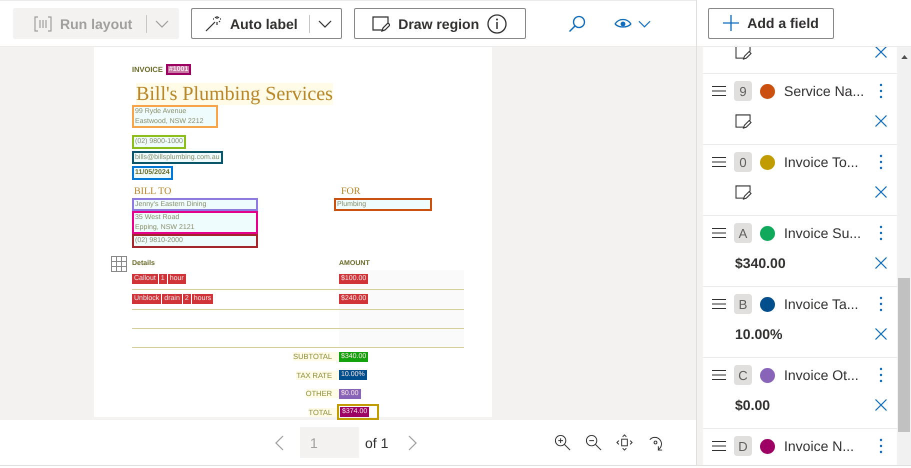 This screenshot has height=468, width=911. What do you see at coordinates (758, 334) in the screenshot?
I see `field-value: 10.00%` at bounding box center [758, 334].